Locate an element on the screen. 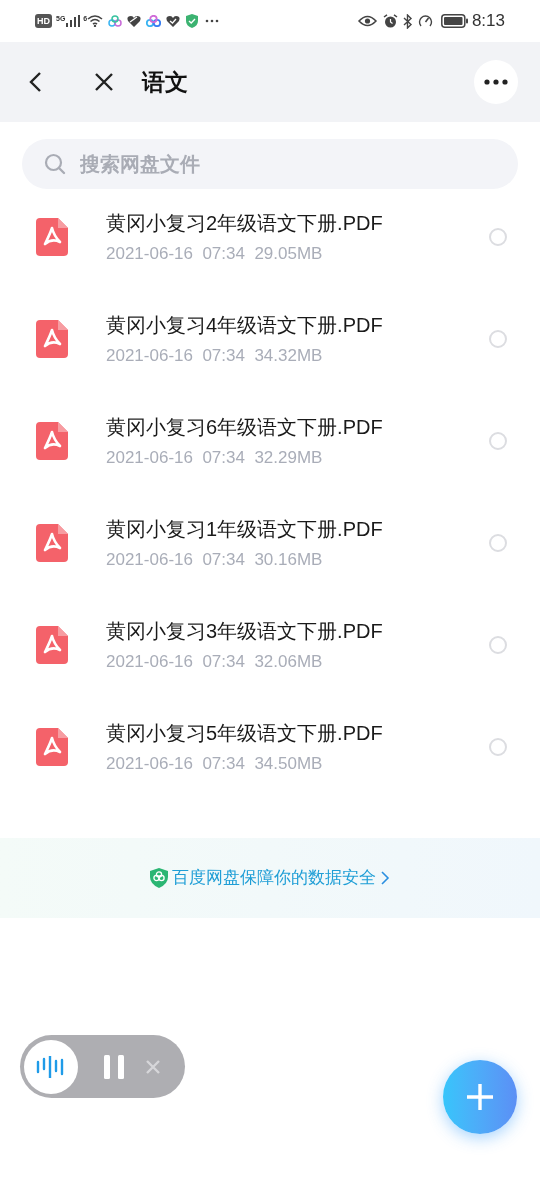 Image resolution: width=540 pixels, height=1200 pixels. file-meta: 2021-06-16 07:34 32.06MB is located at coordinates (215, 661).